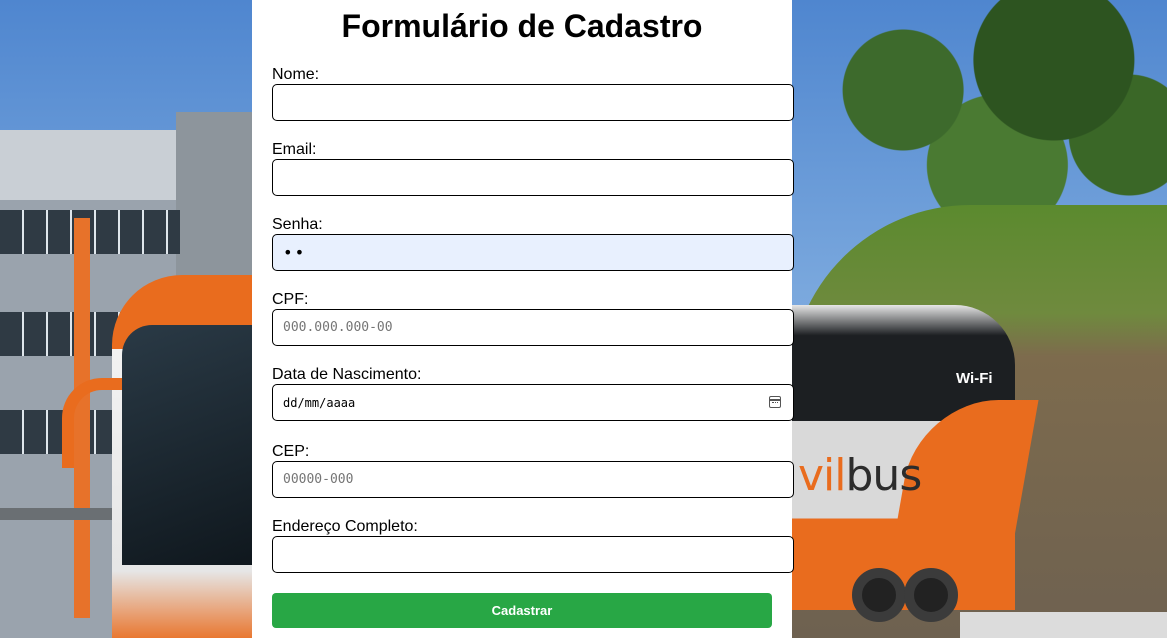 This screenshot has height=638, width=1167. I want to click on bus-windshield, so click(189, 445).